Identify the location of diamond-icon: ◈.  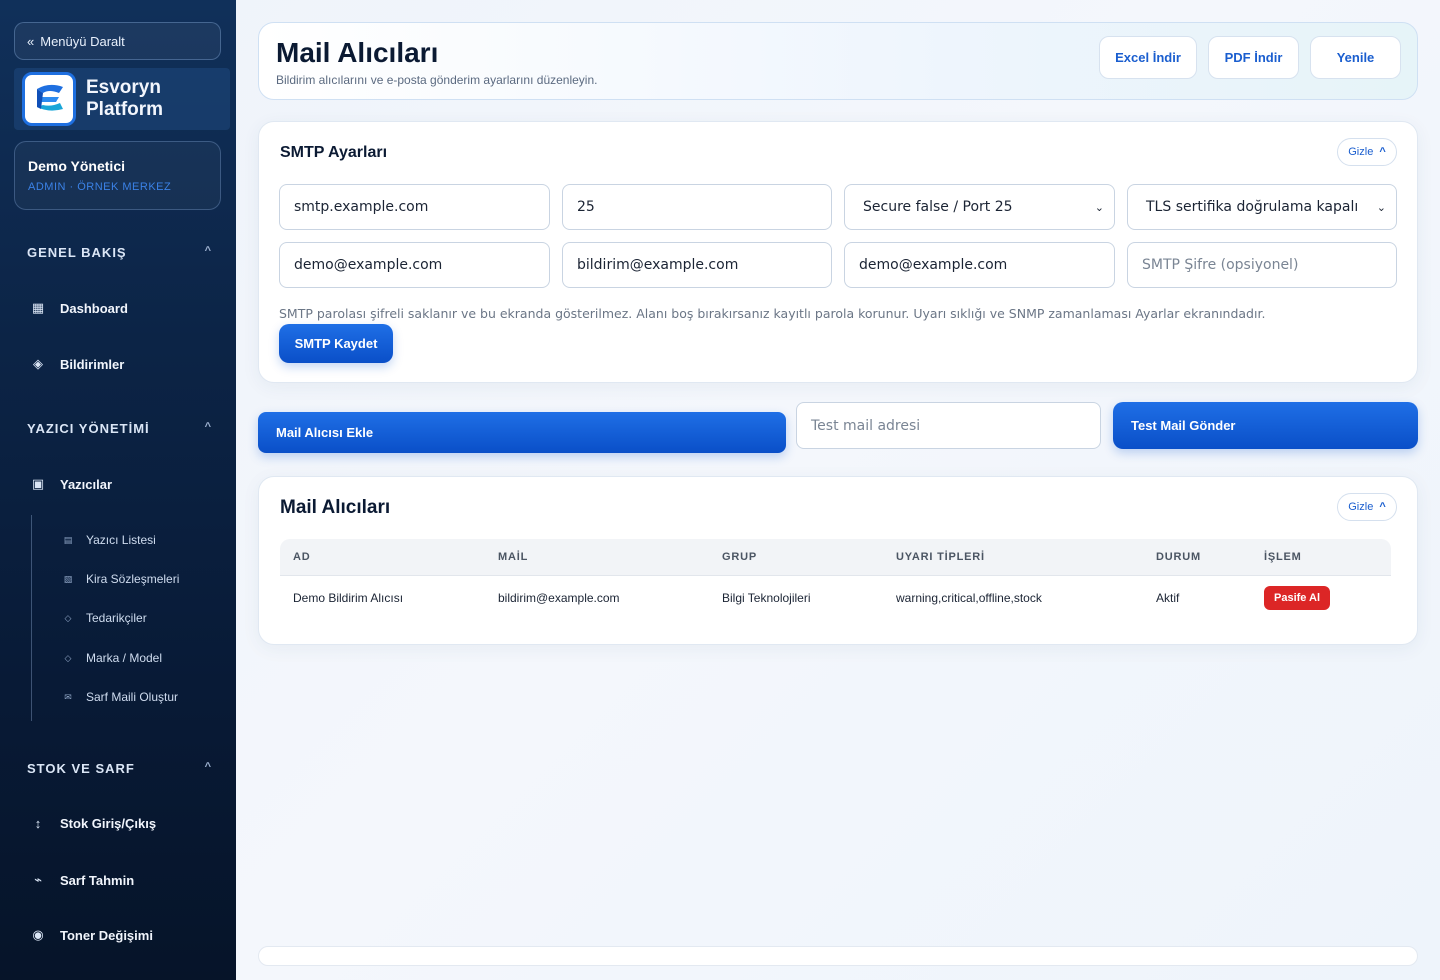
(38, 363).